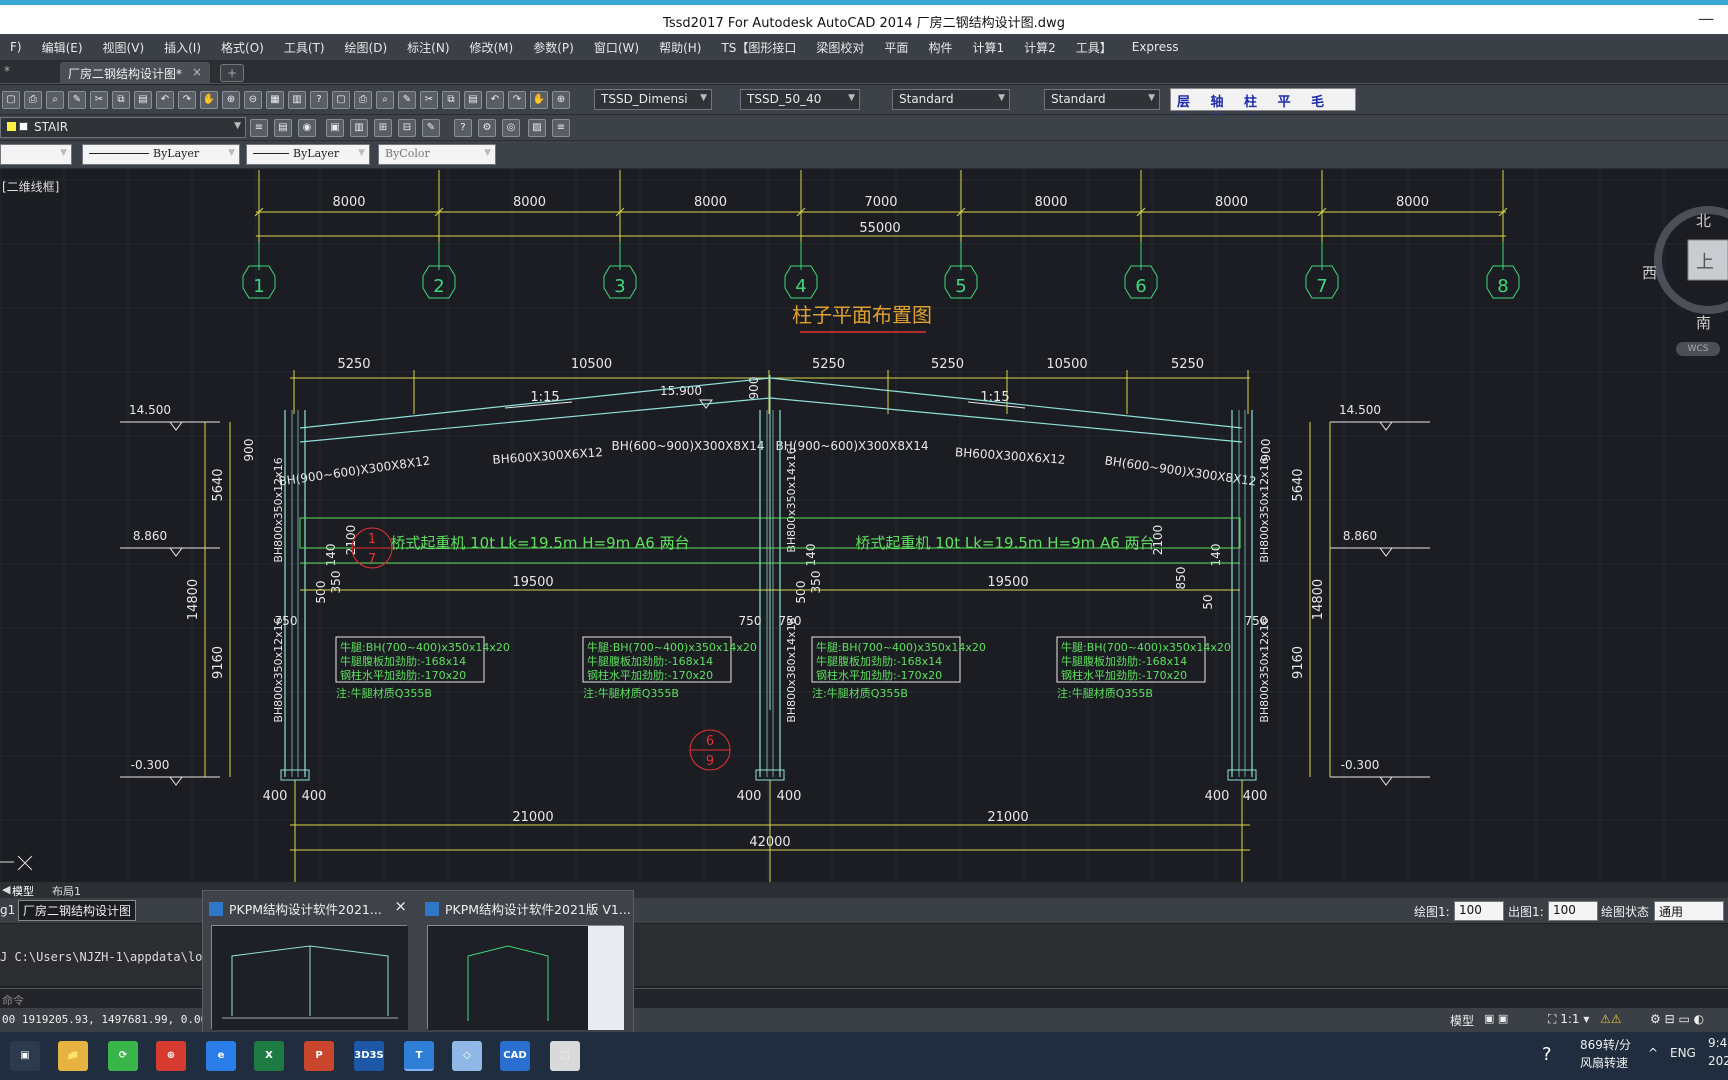  Describe the element at coordinates (275, 100) in the screenshot. I see `toolbar-tool-icon: ▦` at that location.